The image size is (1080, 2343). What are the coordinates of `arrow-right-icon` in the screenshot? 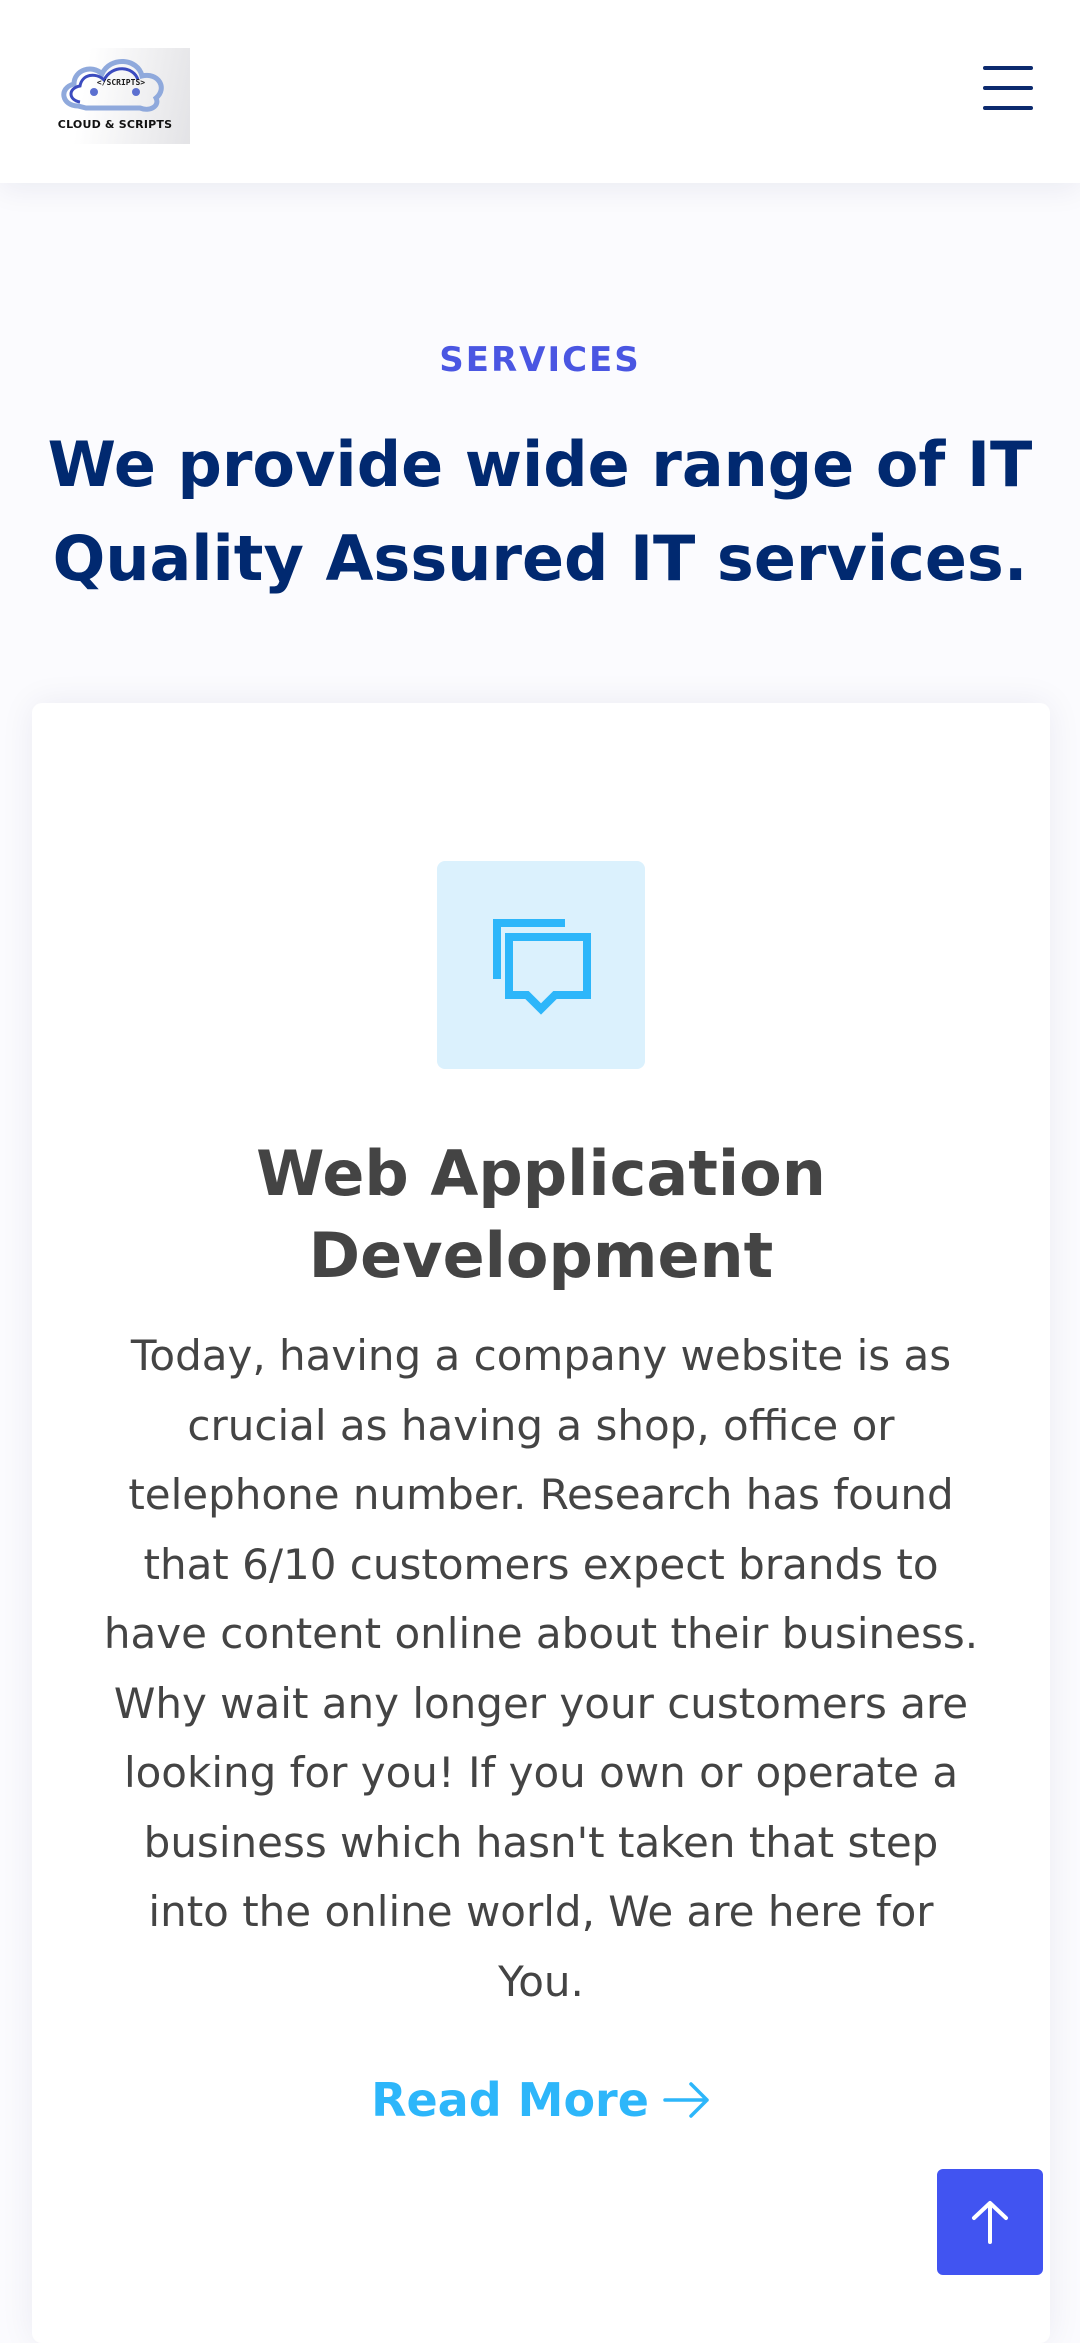 It's located at (686, 2100).